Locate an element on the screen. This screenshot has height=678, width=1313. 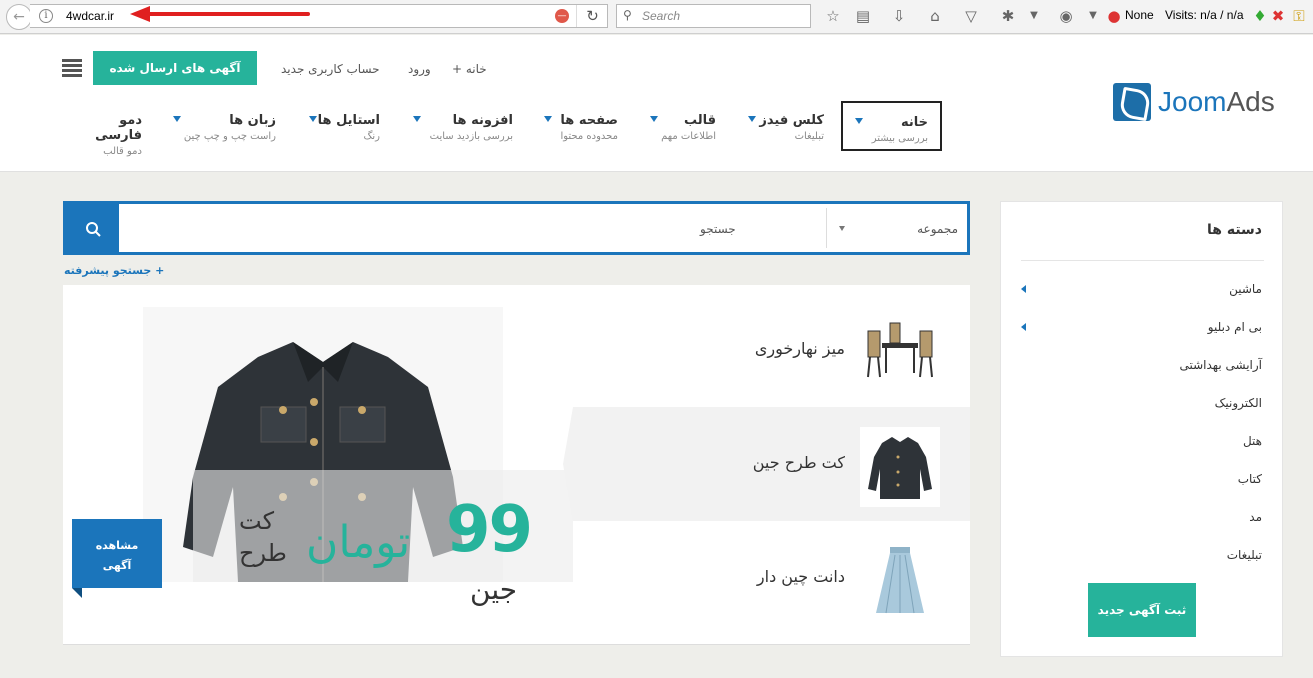
sidebar-item-electronics: الکترونیک is located at coordinates (1238, 403).